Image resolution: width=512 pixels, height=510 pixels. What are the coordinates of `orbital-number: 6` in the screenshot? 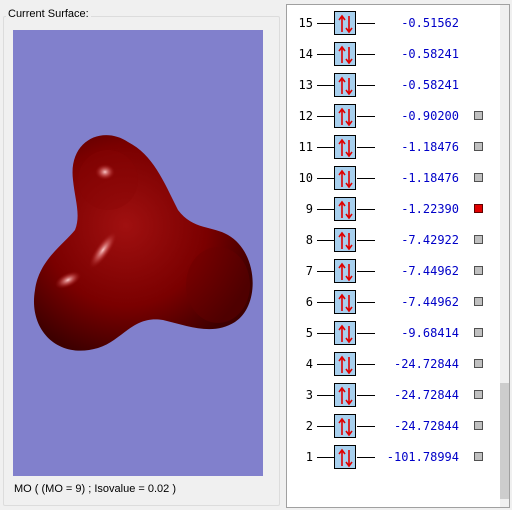 It's located at (309, 302).